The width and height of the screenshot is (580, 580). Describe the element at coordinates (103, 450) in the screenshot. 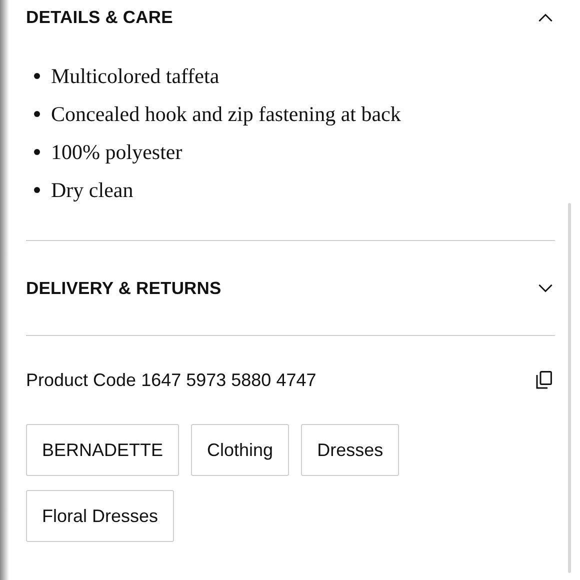

I see `tag-link: BERNADETTE` at that location.